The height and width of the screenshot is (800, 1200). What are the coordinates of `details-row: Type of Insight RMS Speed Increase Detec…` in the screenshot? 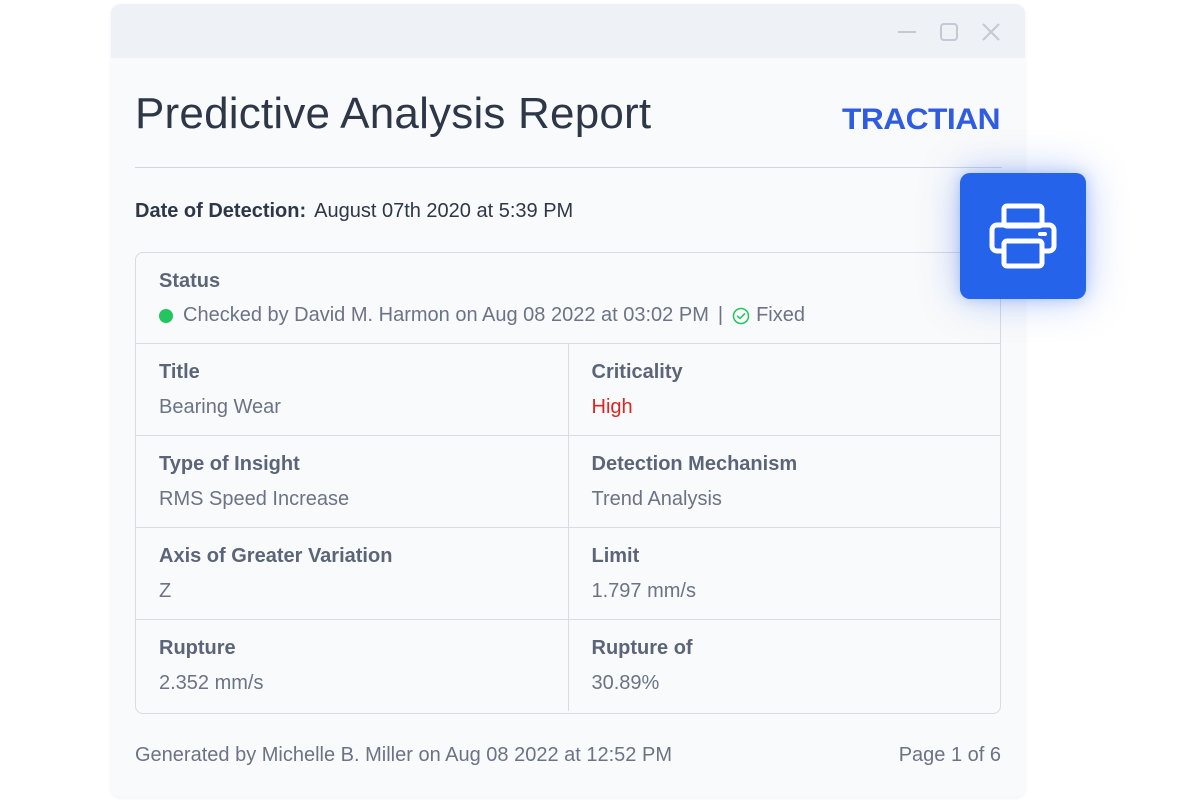 It's located at (568, 482).